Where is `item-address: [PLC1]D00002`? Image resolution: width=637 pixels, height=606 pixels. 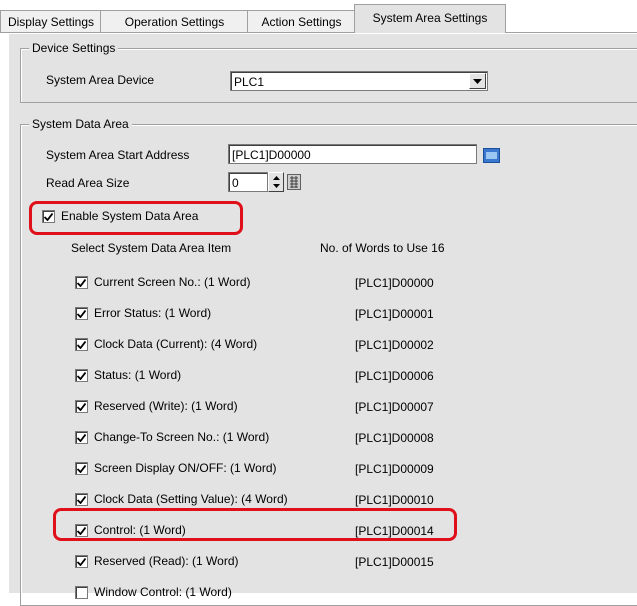 item-address: [PLC1]D00002 is located at coordinates (394, 345).